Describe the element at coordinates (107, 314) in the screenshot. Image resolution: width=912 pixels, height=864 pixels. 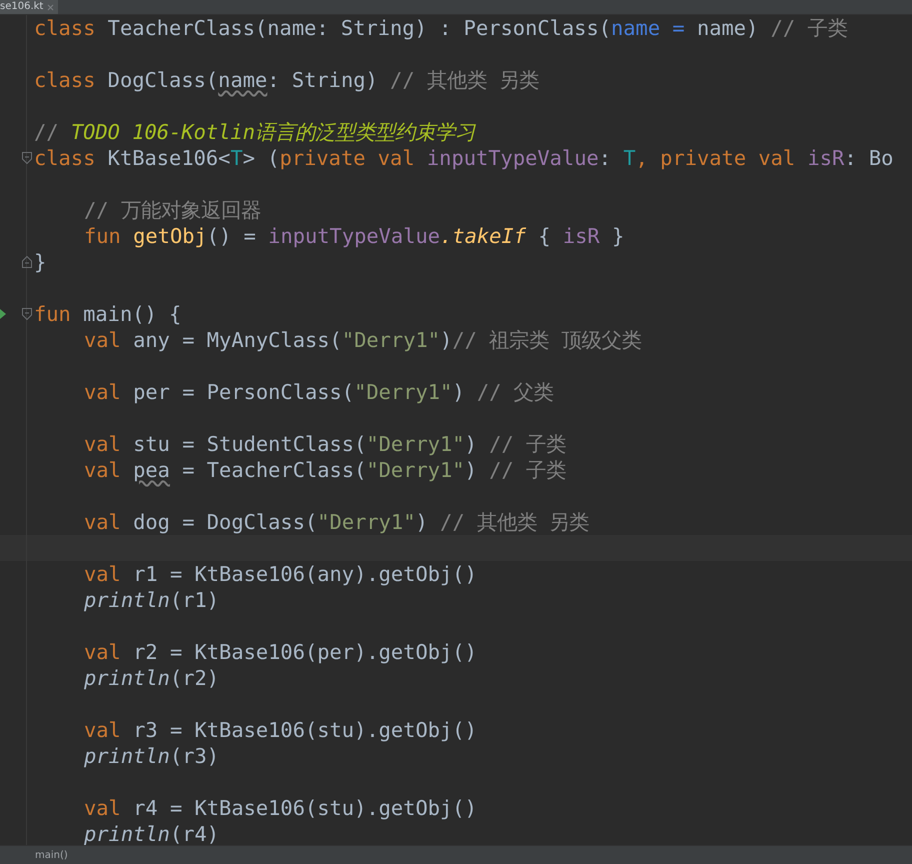
I see `code-line: fun main() {` at that location.